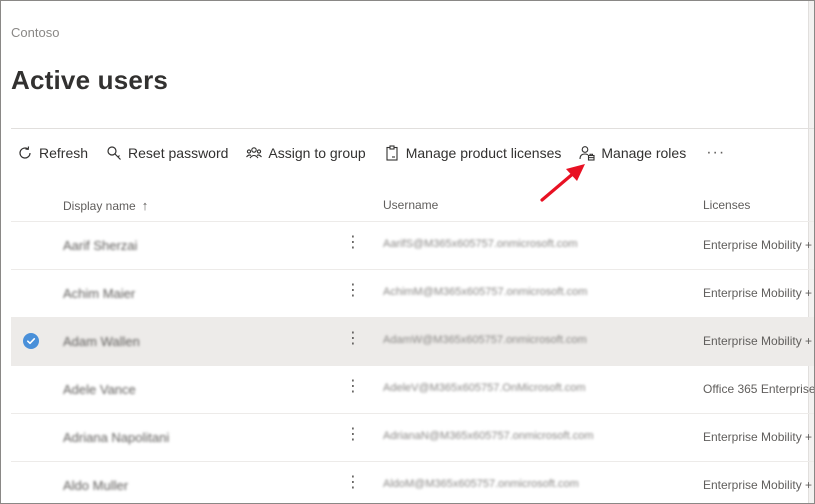 This screenshot has height=504, width=815. Describe the element at coordinates (488, 436) in the screenshot. I see `user-username: AdrianaN@M365x605757.onmicrosoft.com` at that location.